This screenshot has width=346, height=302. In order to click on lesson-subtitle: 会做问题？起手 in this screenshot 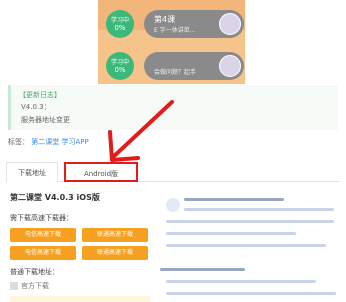, I will do `click(175, 72)`.